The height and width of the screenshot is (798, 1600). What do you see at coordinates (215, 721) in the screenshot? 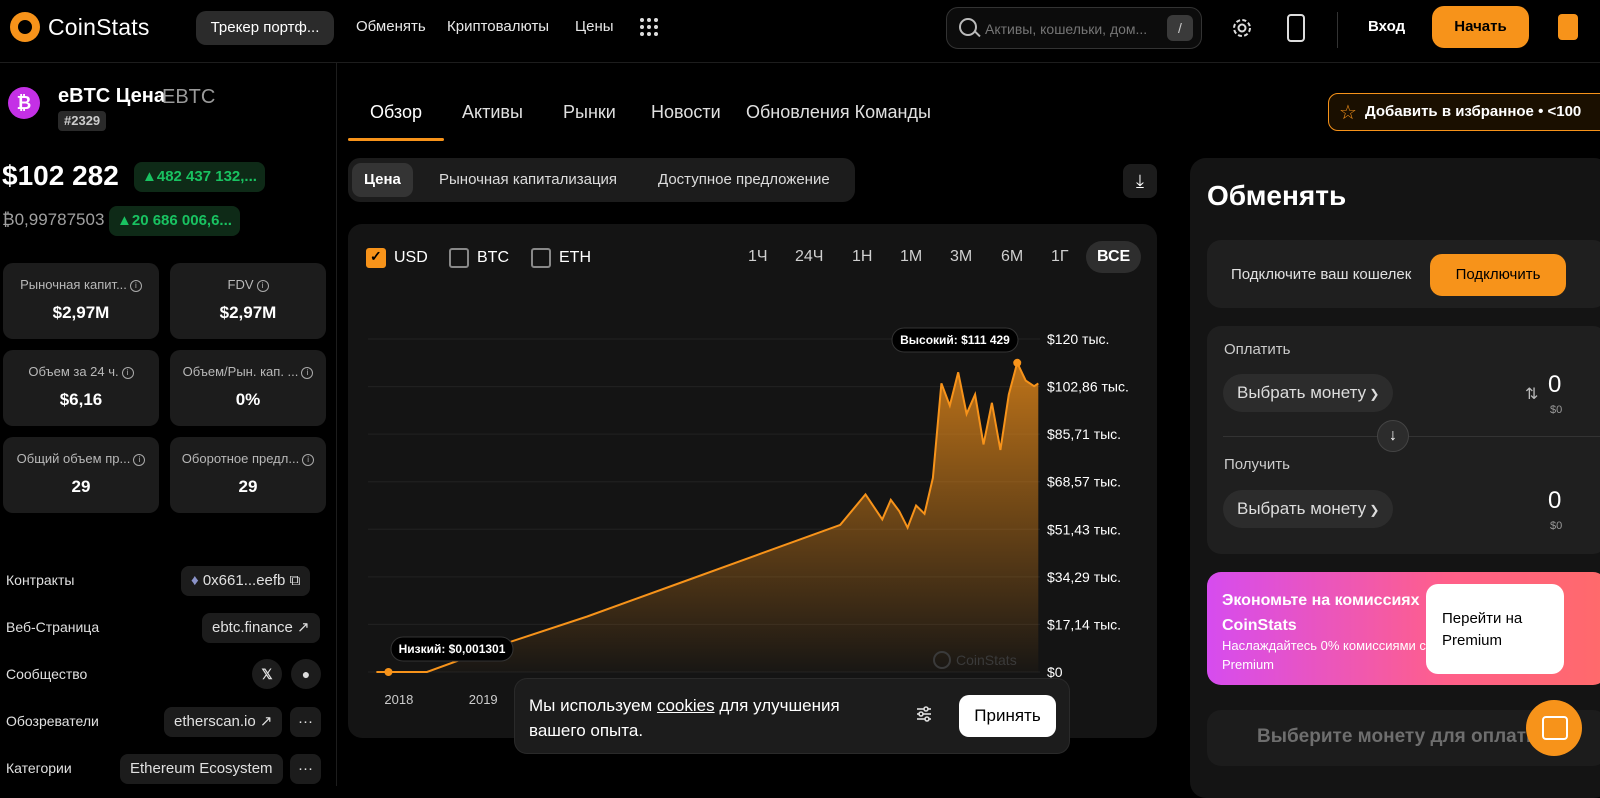
I see `explorer-link: etherscan.io` at bounding box center [215, 721].